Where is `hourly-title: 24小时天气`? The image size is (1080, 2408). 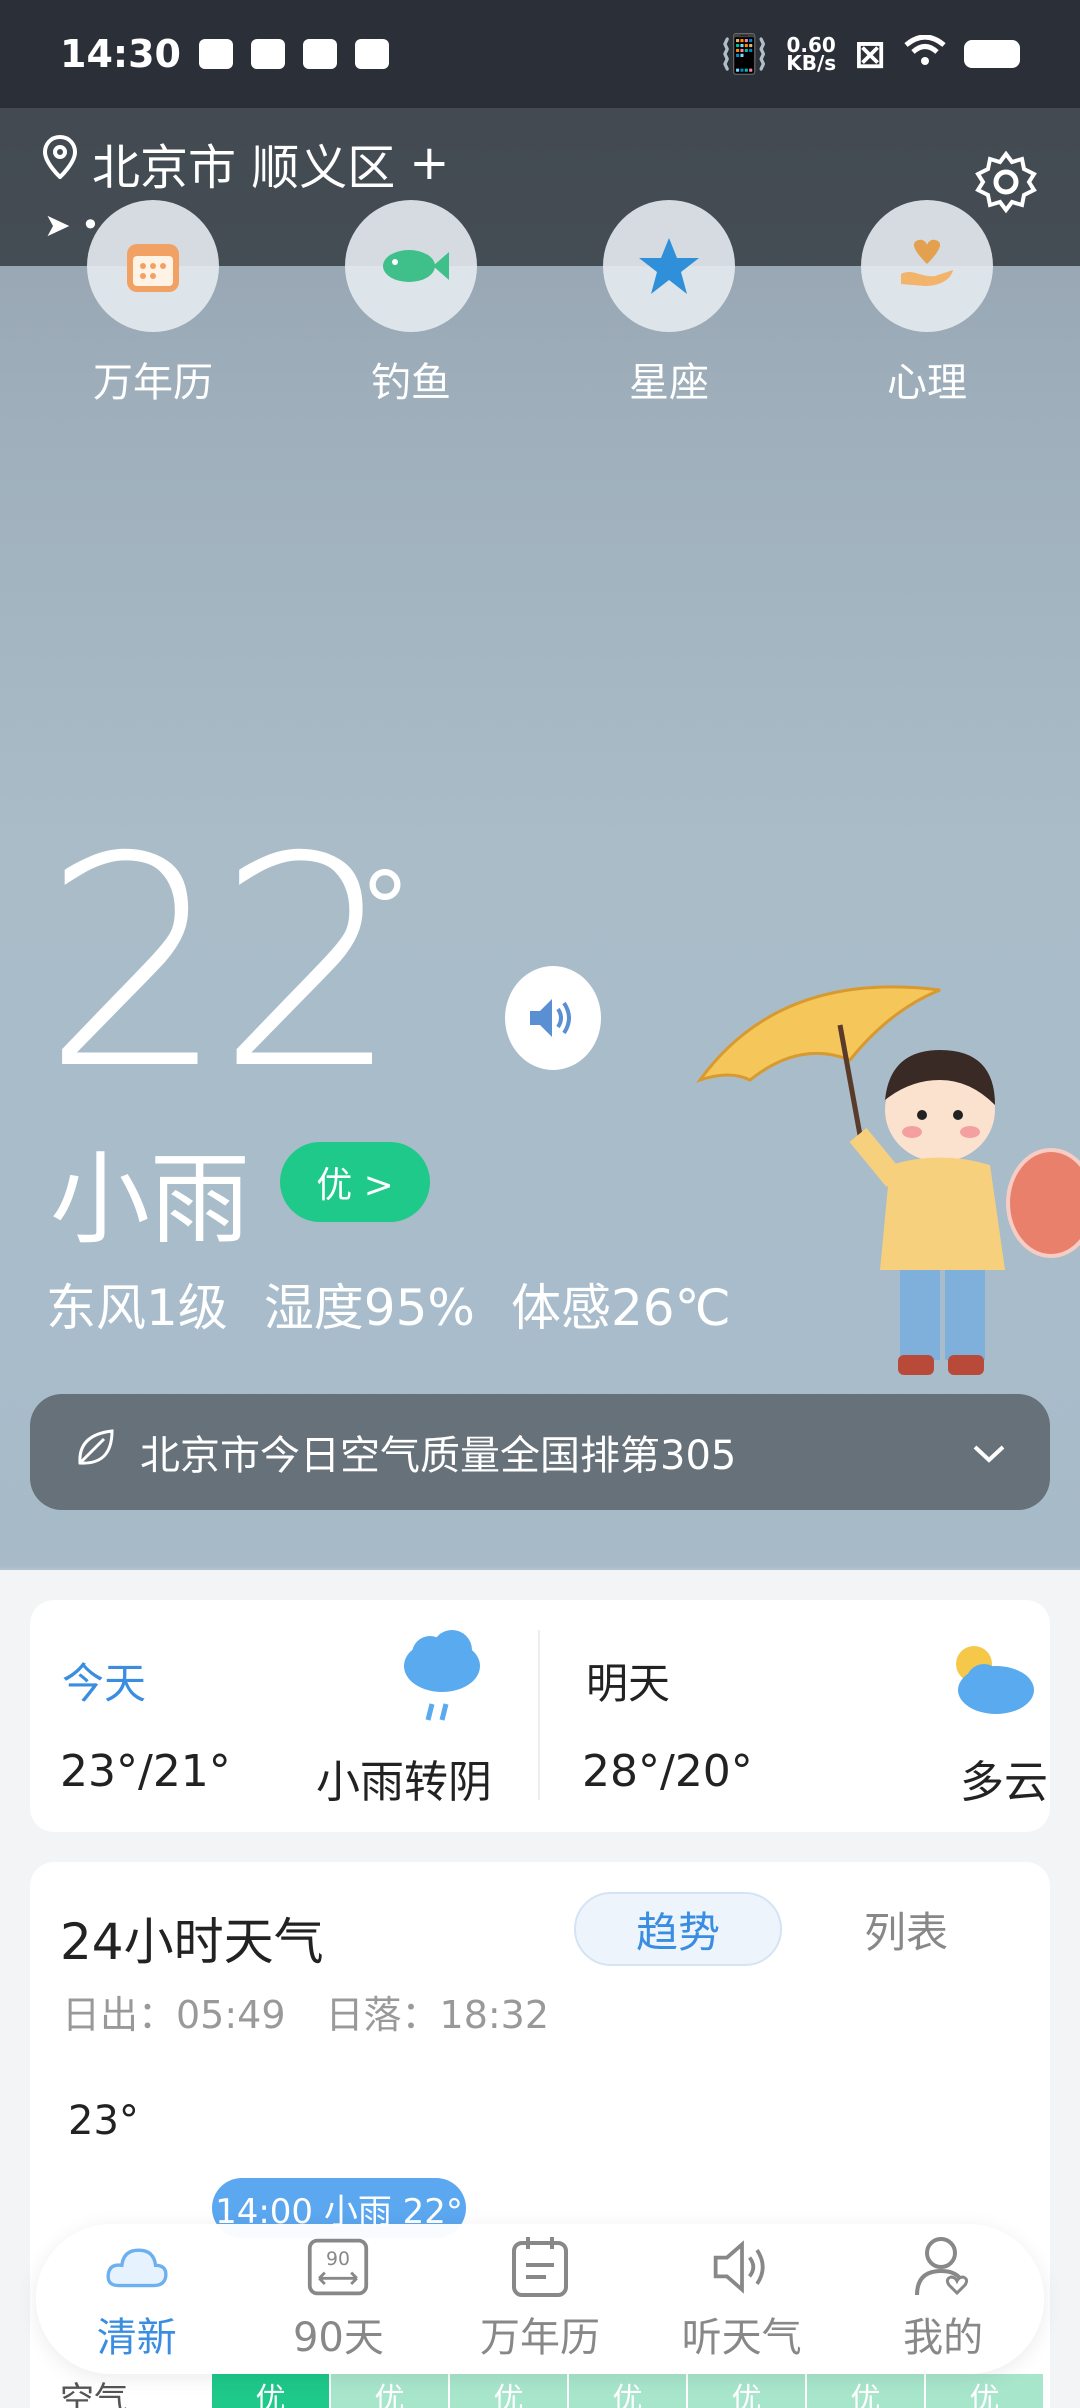 hourly-title: 24小时天气 is located at coordinates (192, 1942).